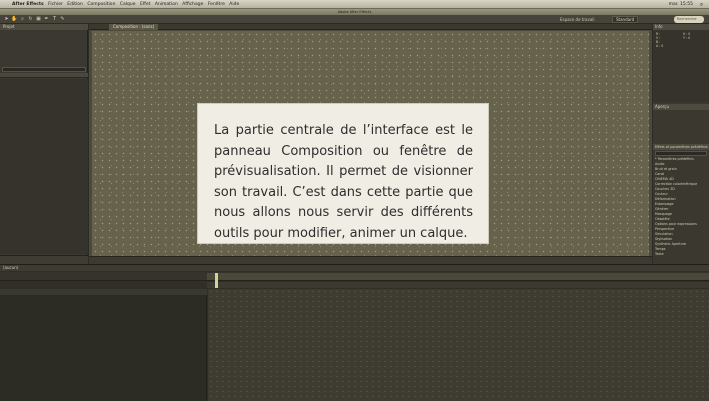  What do you see at coordinates (681, 107) in the screenshot?
I see `preview-tab-row: Aperçu` at bounding box center [681, 107].